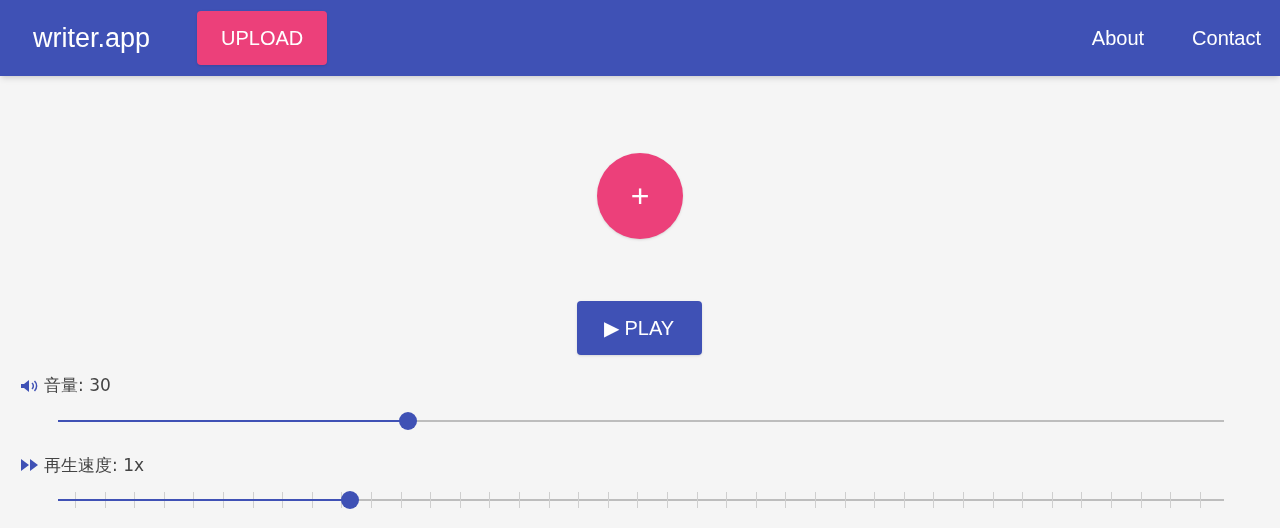 The image size is (1280, 528). What do you see at coordinates (640, 196) in the screenshot?
I see `add-button: +` at bounding box center [640, 196].